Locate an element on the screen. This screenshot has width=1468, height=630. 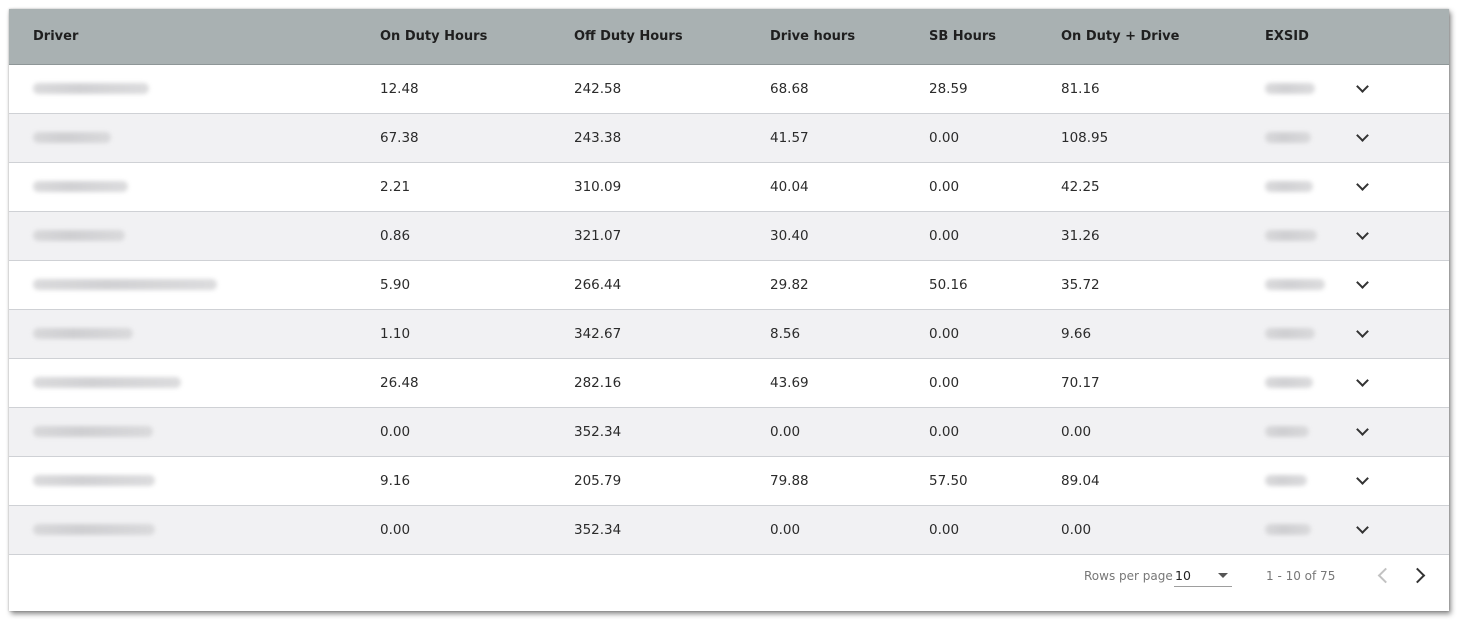
on-duty-hours-cell: 1.10 is located at coordinates (453, 334).